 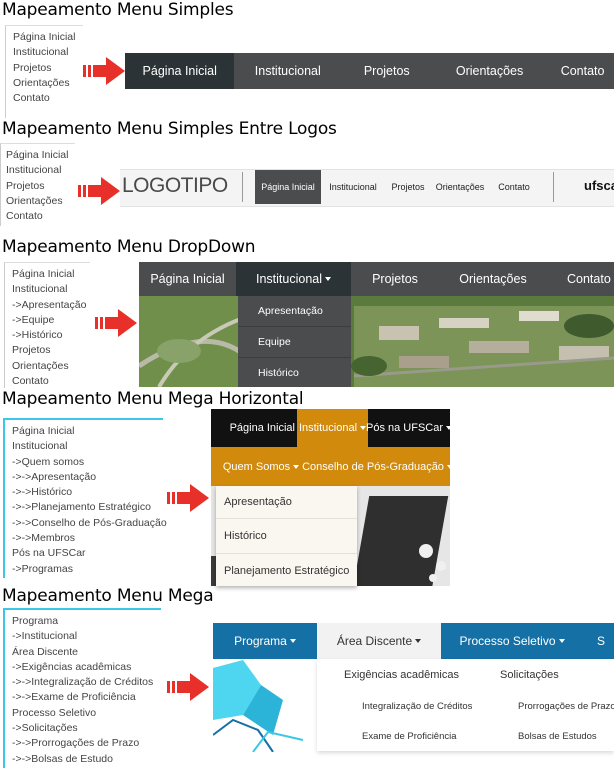 What do you see at coordinates (54, 712) in the screenshot?
I see `list-item: Processo Seletivo` at bounding box center [54, 712].